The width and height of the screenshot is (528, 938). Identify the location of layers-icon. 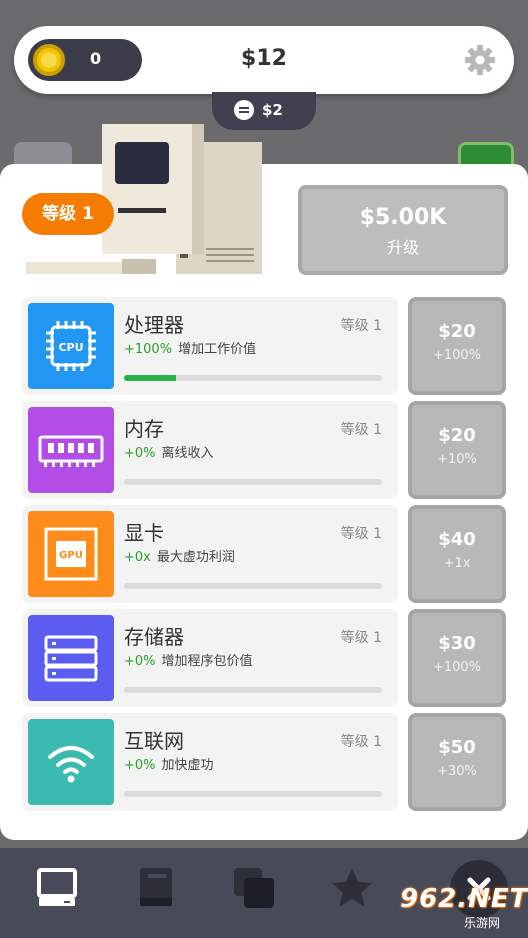
(254, 888).